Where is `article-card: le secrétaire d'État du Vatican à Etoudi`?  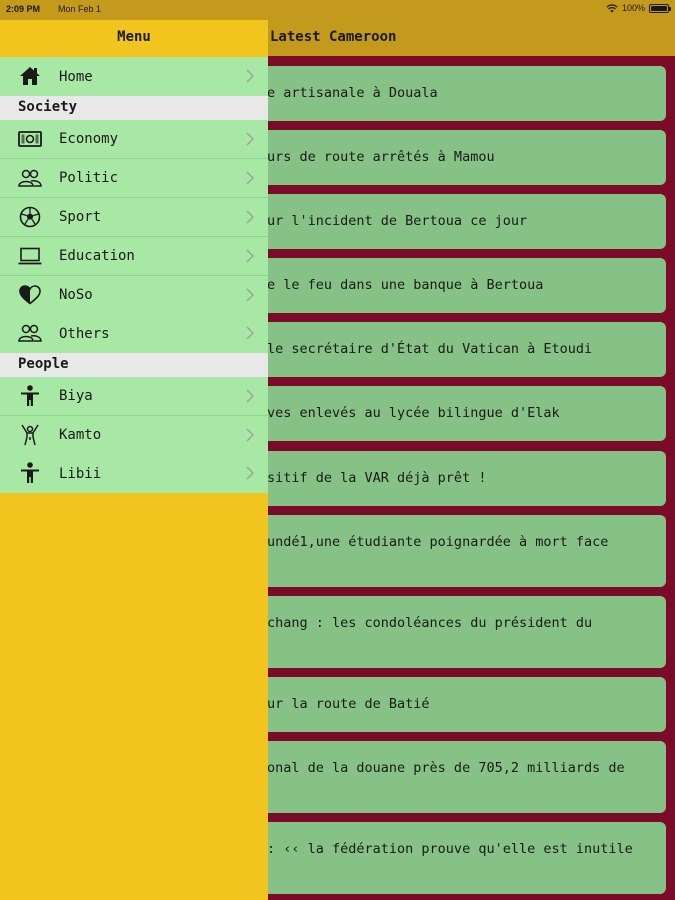 article-card: le secrétaire d'État du Vatican à Etoudi is located at coordinates (453, 349).